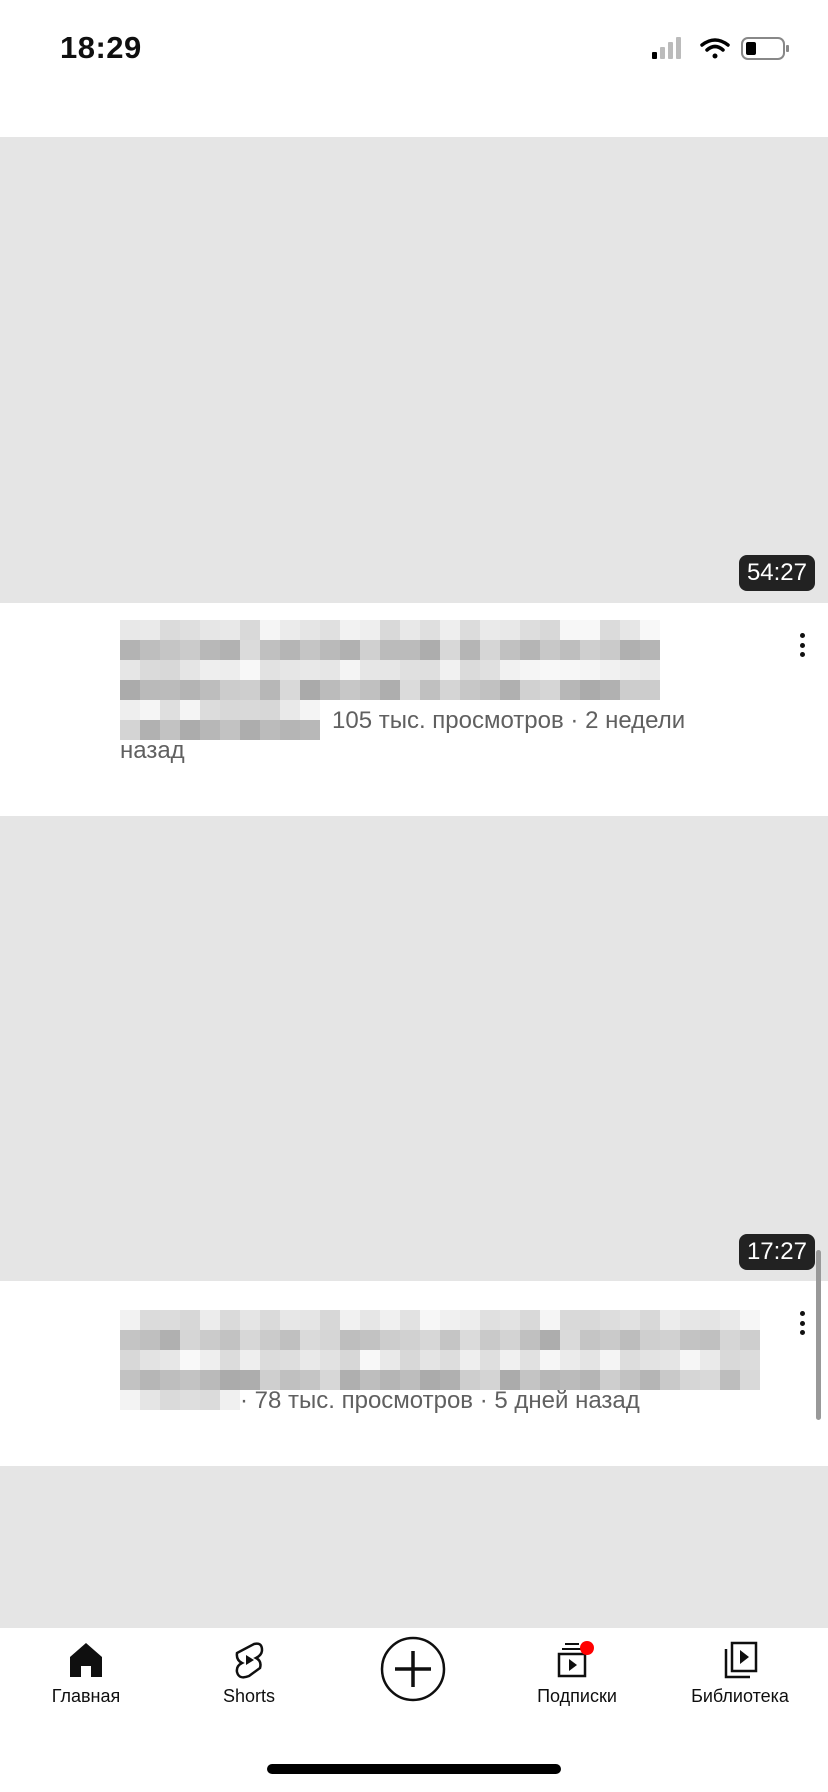 Image resolution: width=828 pixels, height=1792 pixels. Describe the element at coordinates (101, 47) in the screenshot. I see `status-time: 18:29` at that location.